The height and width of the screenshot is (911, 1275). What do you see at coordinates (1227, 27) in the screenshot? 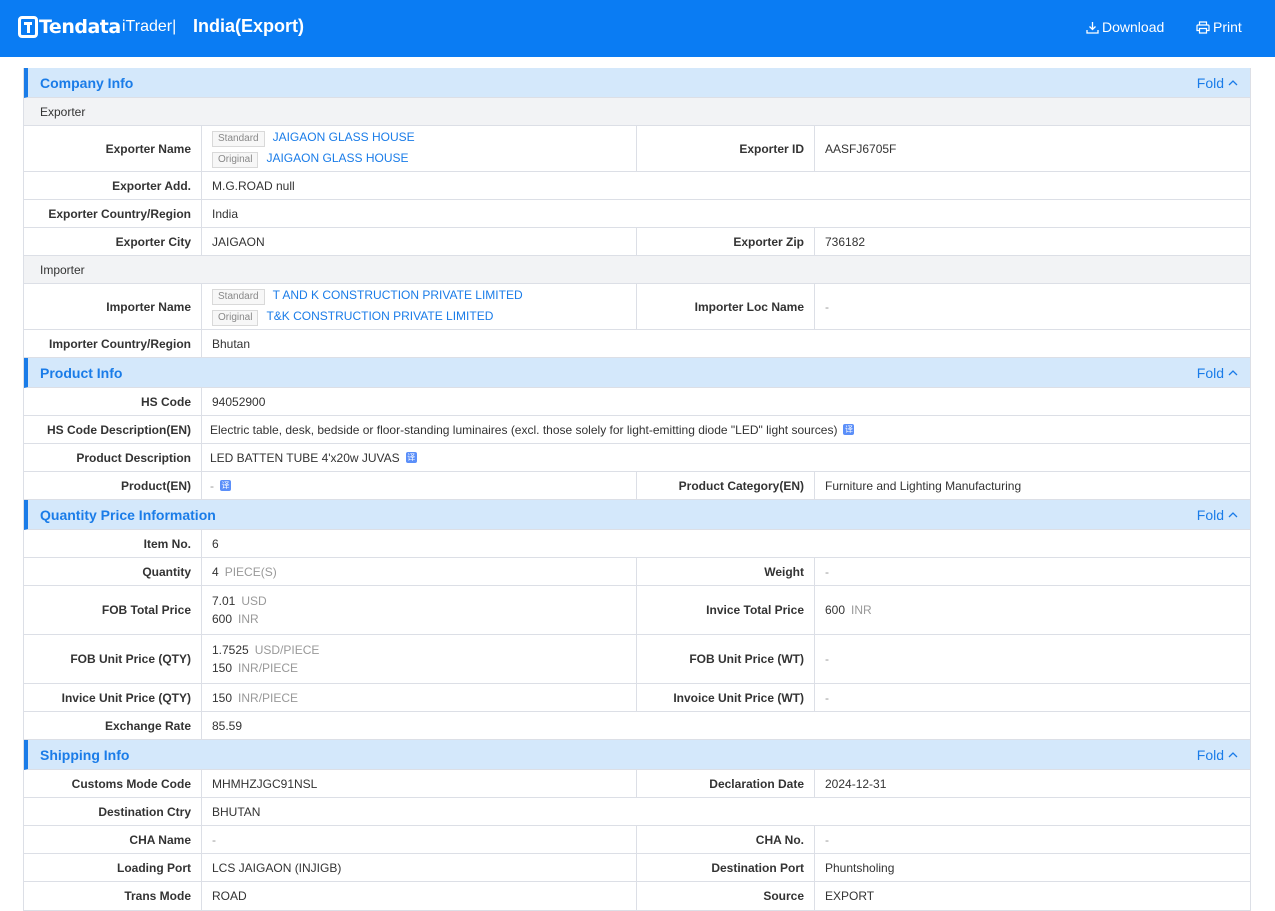
I see `print-label: Print` at bounding box center [1227, 27].